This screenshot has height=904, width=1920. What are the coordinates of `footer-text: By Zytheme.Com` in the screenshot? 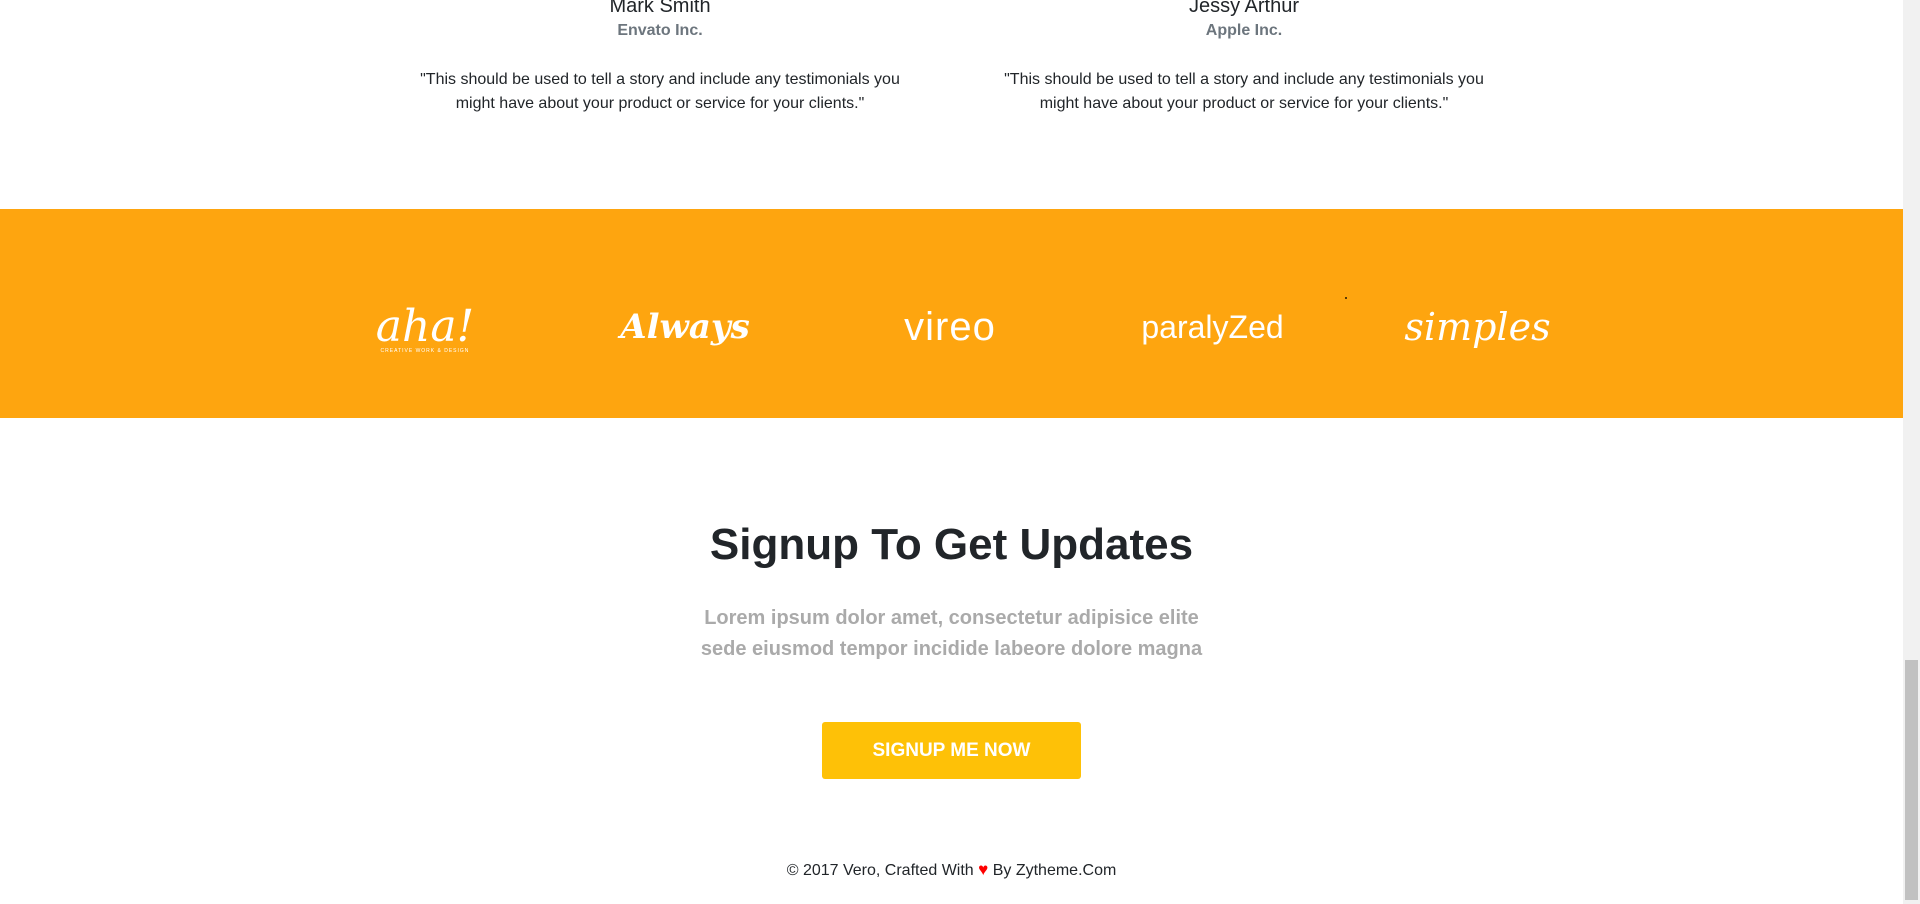 It's located at (1054, 870).